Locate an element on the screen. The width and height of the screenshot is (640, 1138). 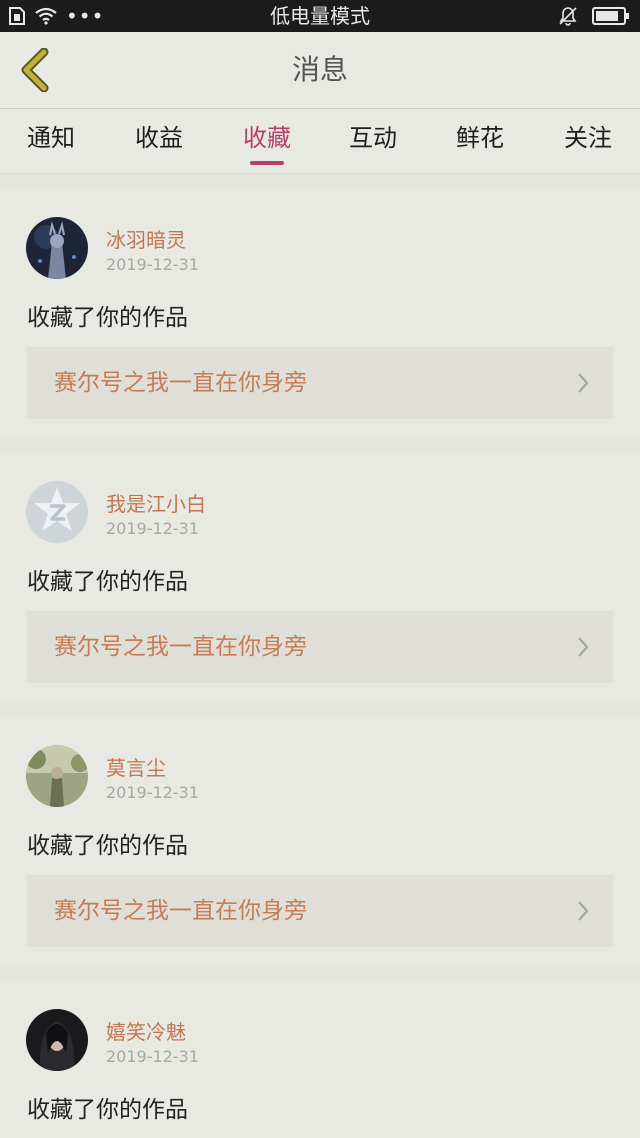
mute-bell-icon is located at coordinates (568, 16).